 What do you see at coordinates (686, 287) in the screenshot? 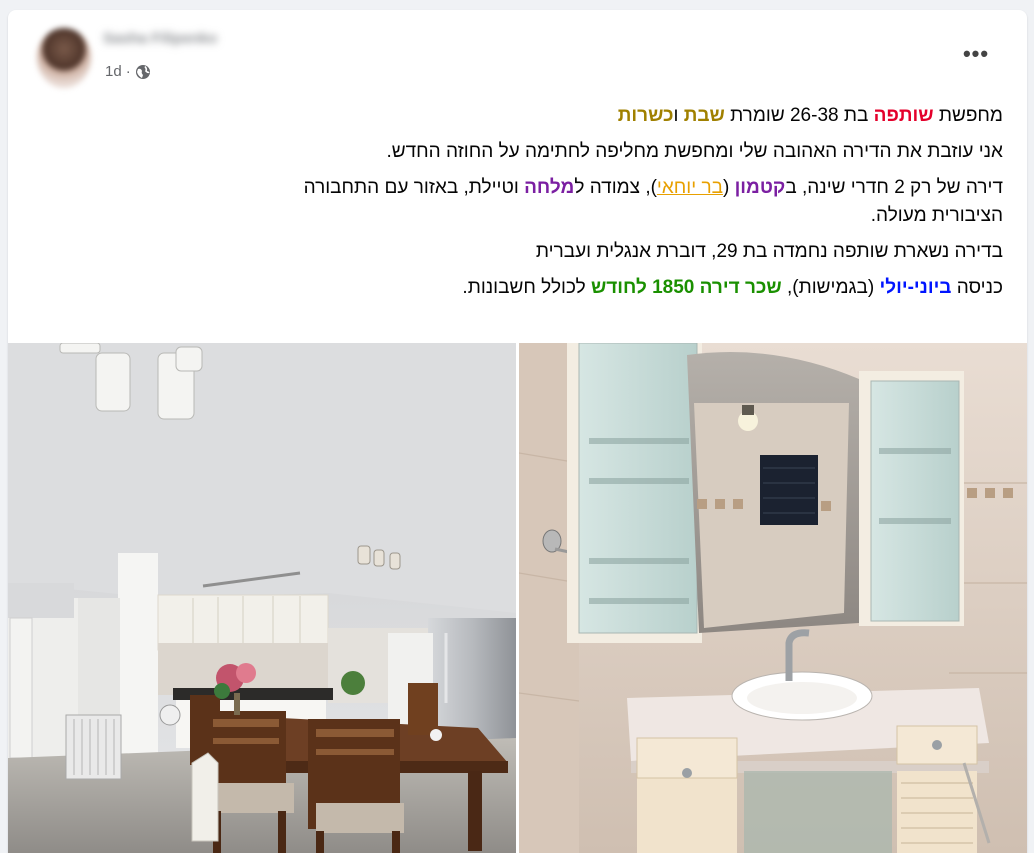
I see `highlight-rent: שכר דירה 1850 לחודש` at bounding box center [686, 287].